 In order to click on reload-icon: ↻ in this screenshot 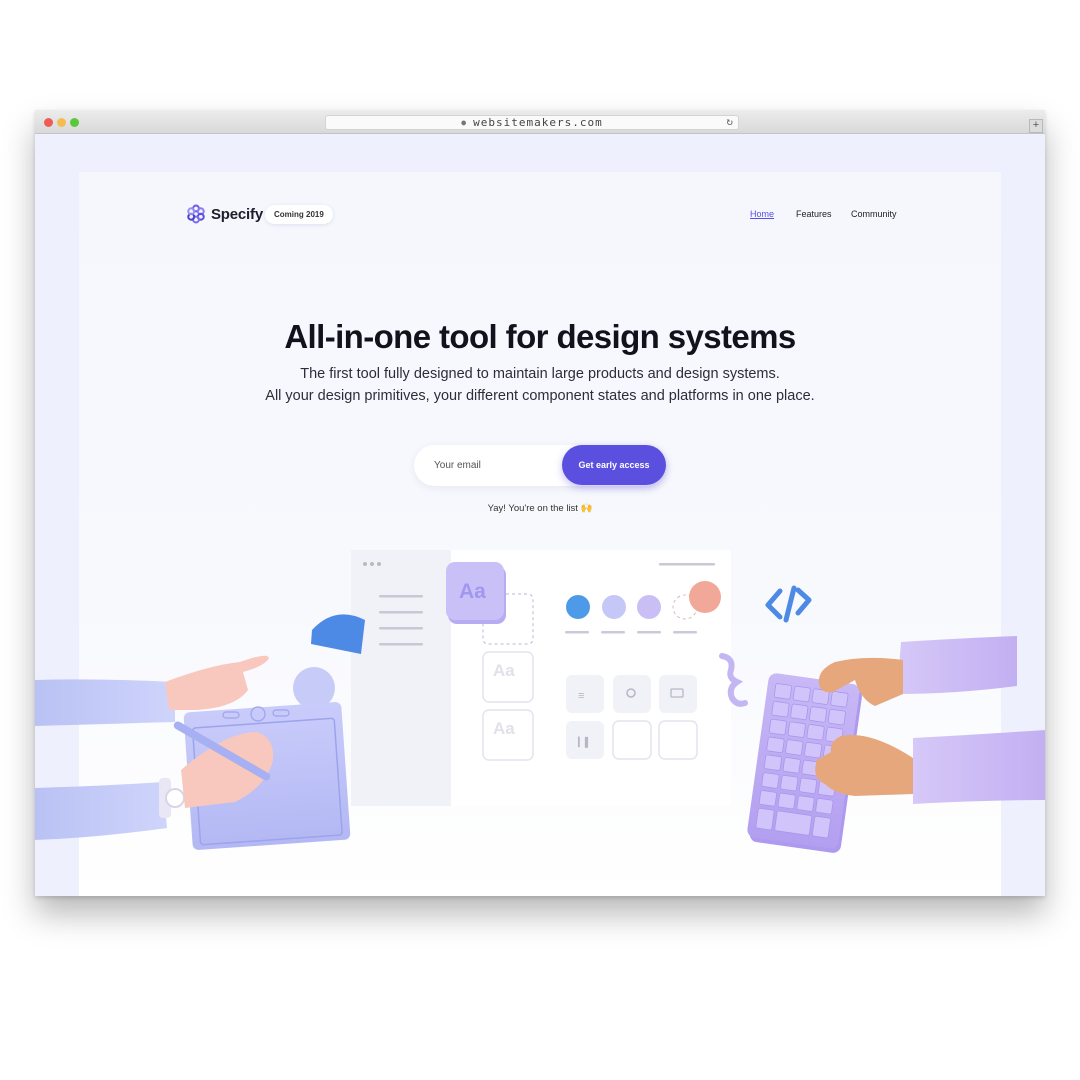, I will do `click(730, 121)`.